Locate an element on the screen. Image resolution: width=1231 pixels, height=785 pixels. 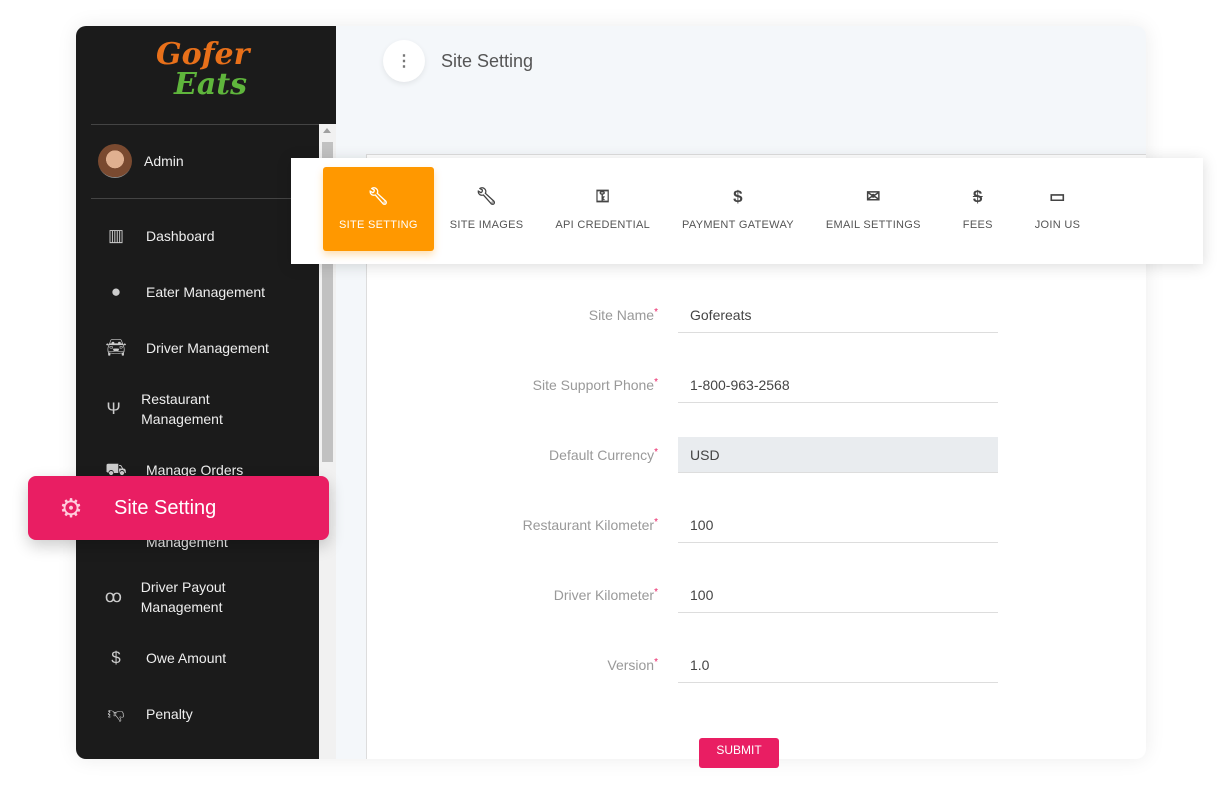
site-name-input is located at coordinates (838, 315).